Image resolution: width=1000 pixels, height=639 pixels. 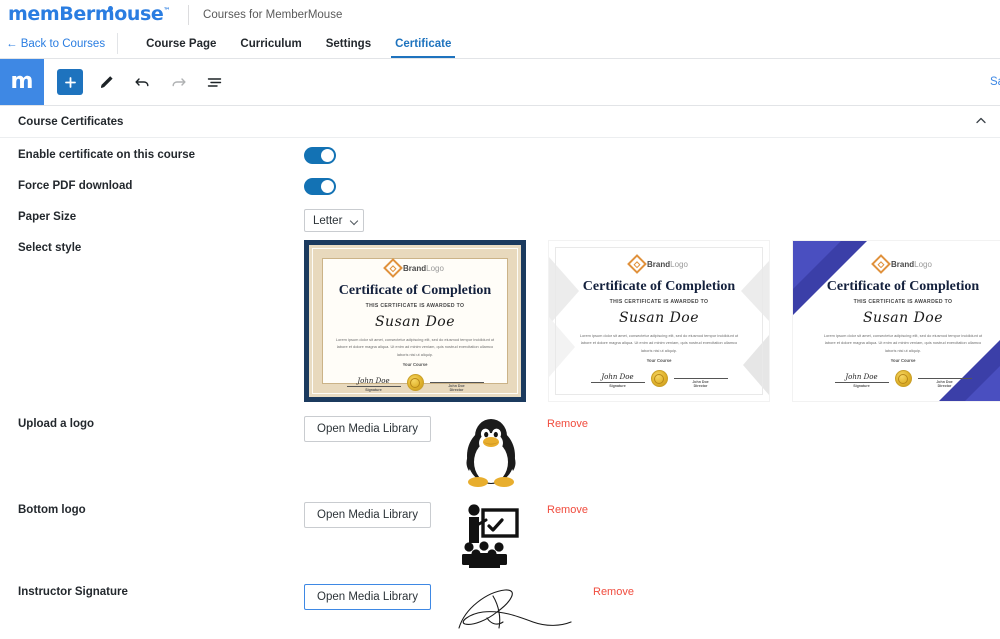 I want to click on classroom-teaching-icon, so click(x=490, y=536).